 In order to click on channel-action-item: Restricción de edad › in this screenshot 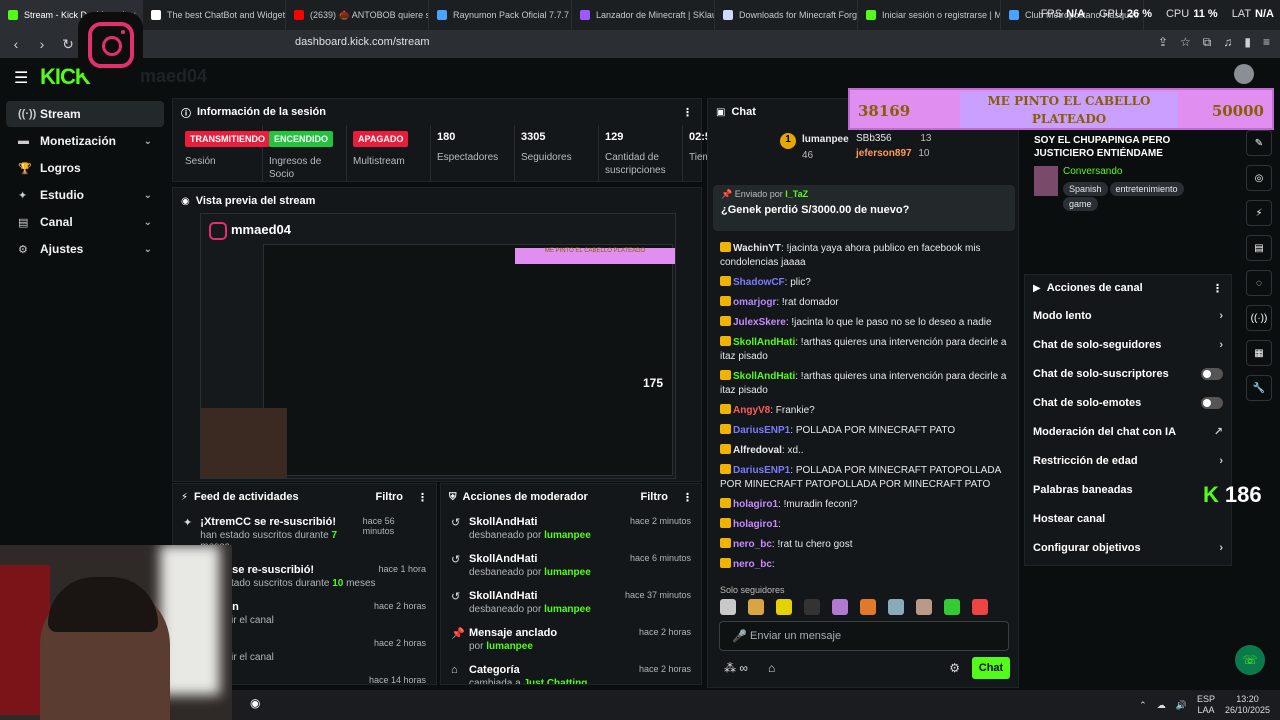, I will do `click(1128, 460)`.